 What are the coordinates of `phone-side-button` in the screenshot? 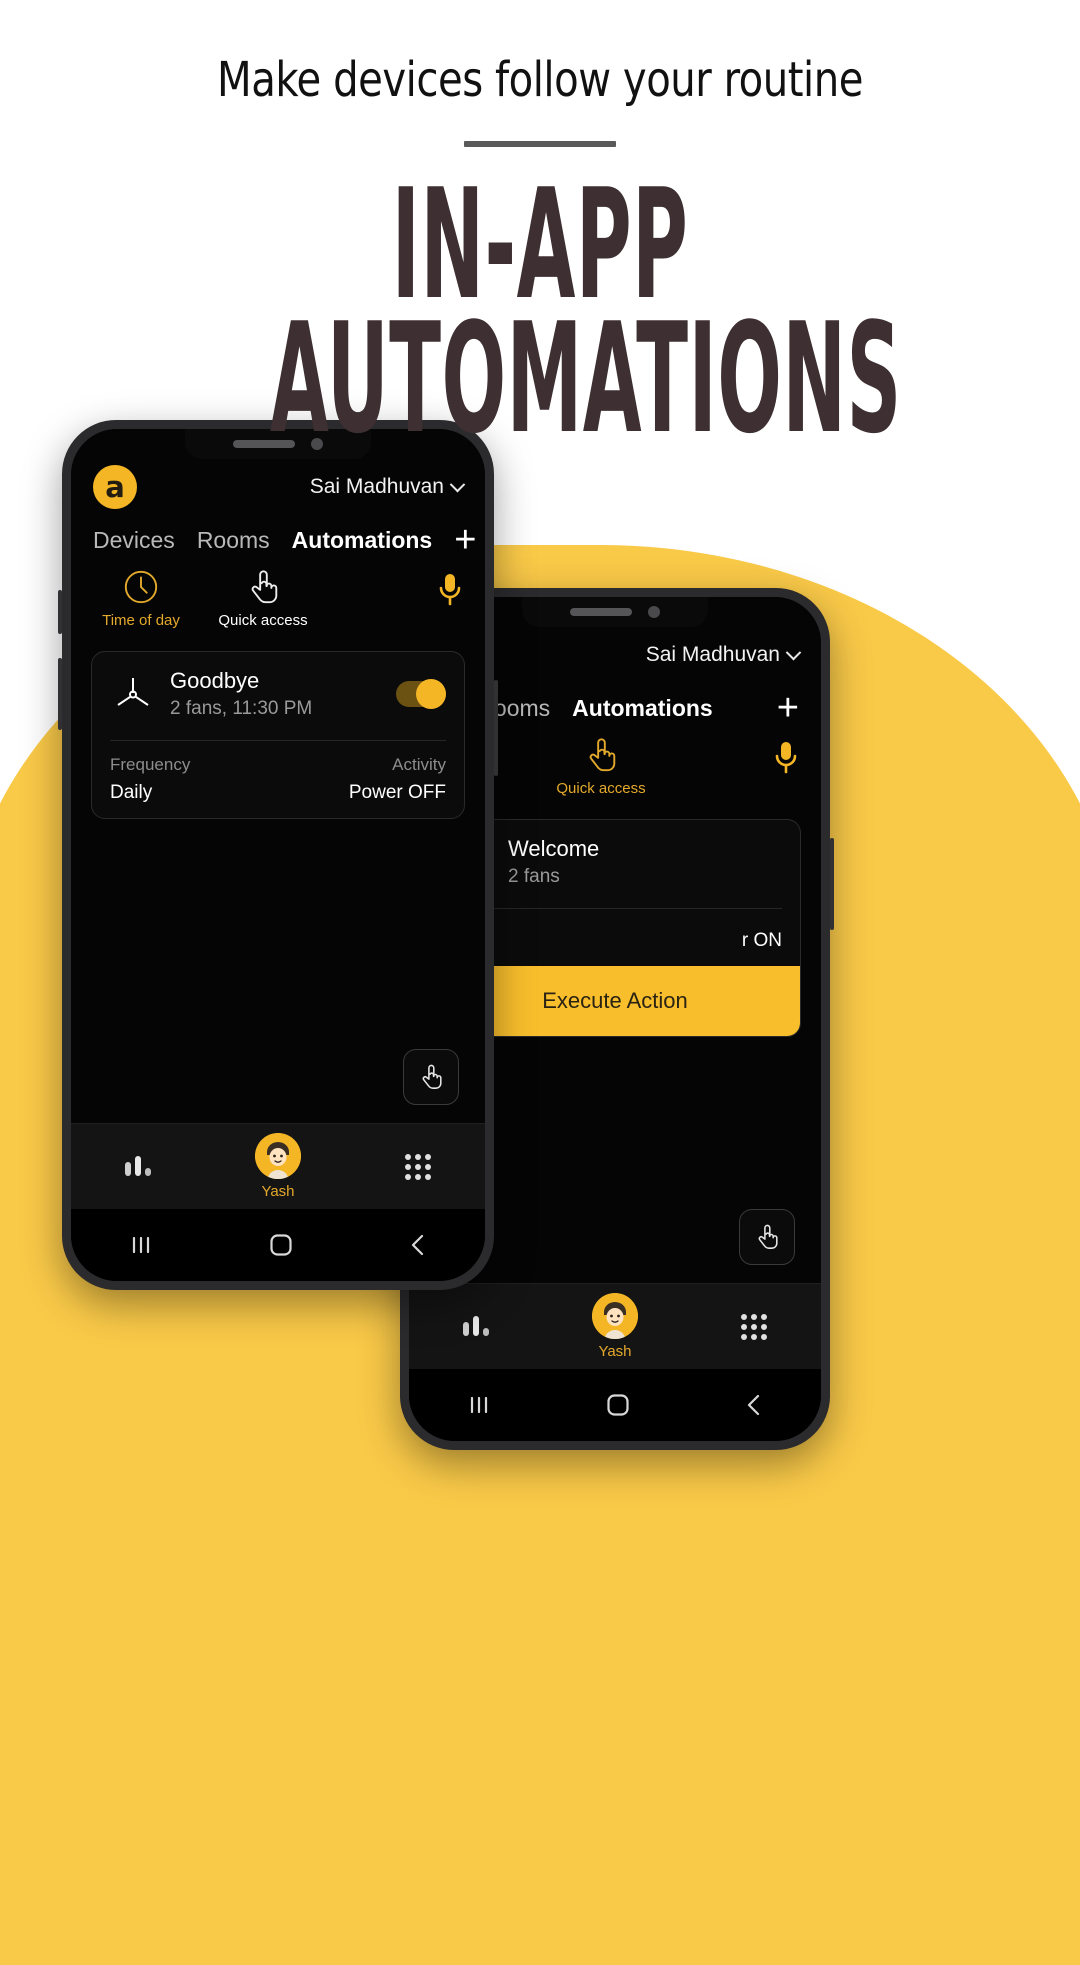 It's located at (832, 884).